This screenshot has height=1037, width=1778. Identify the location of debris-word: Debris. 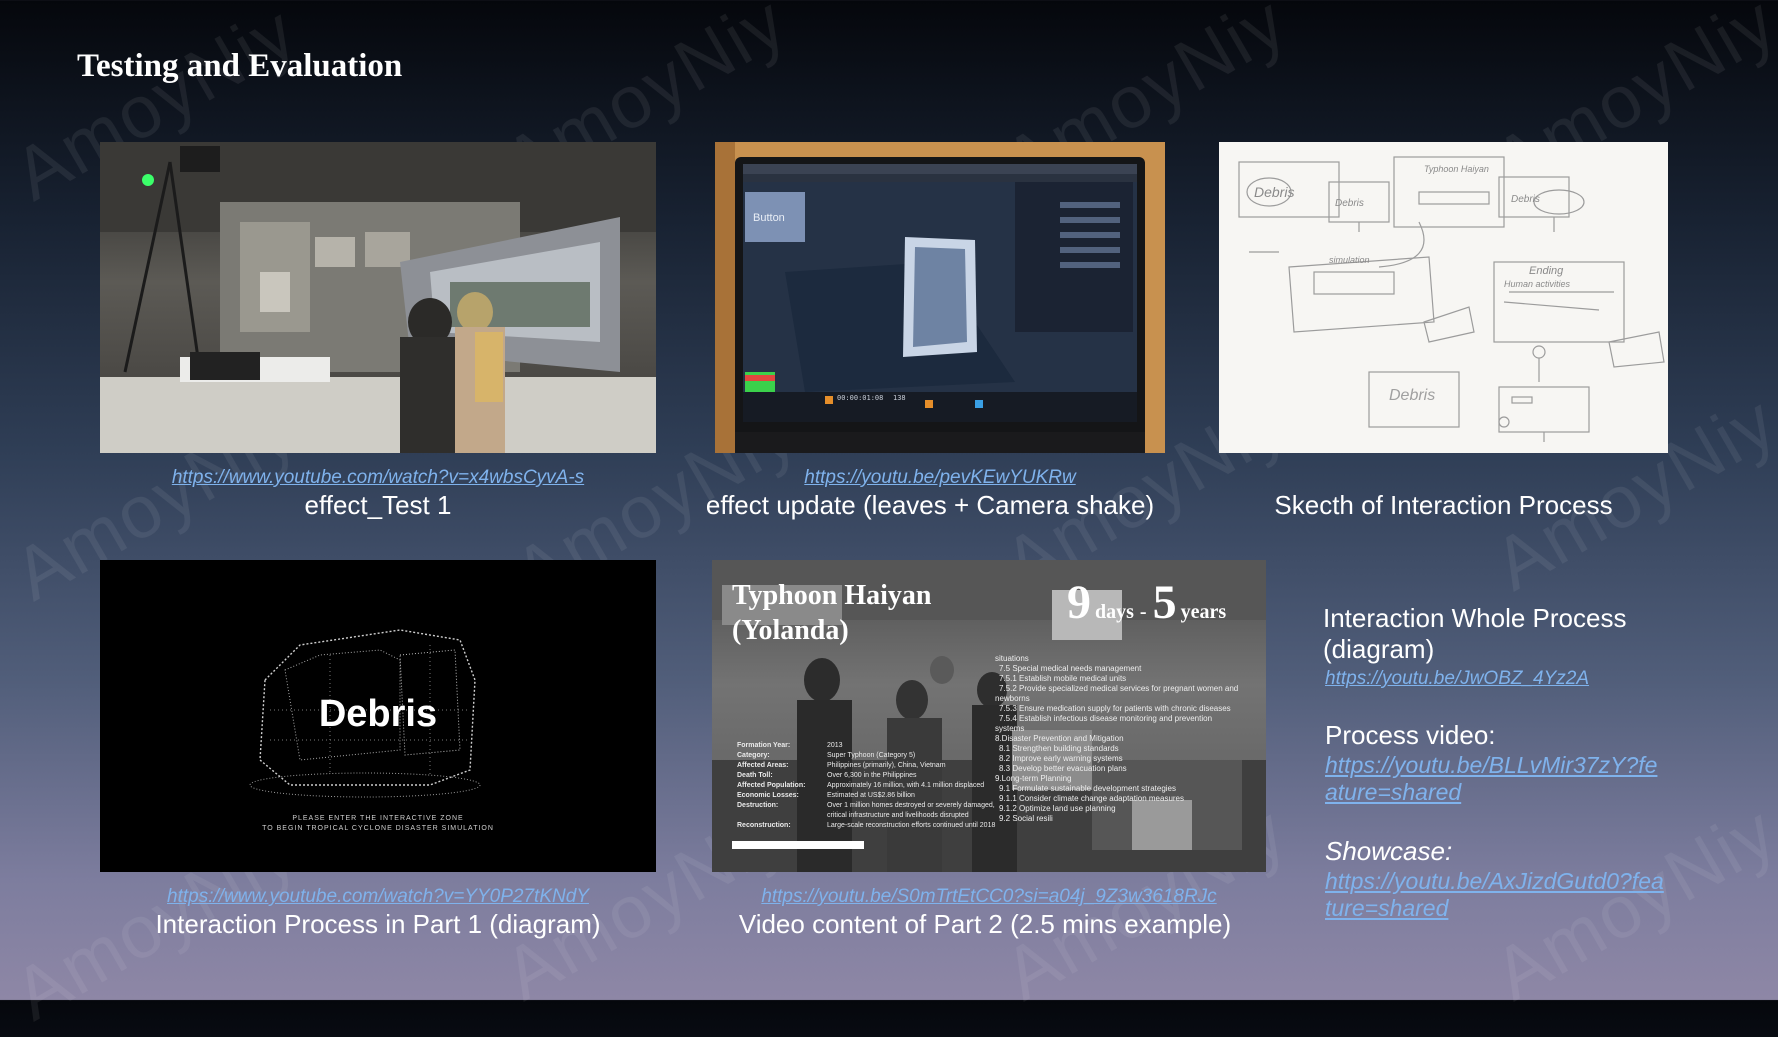
(378, 714).